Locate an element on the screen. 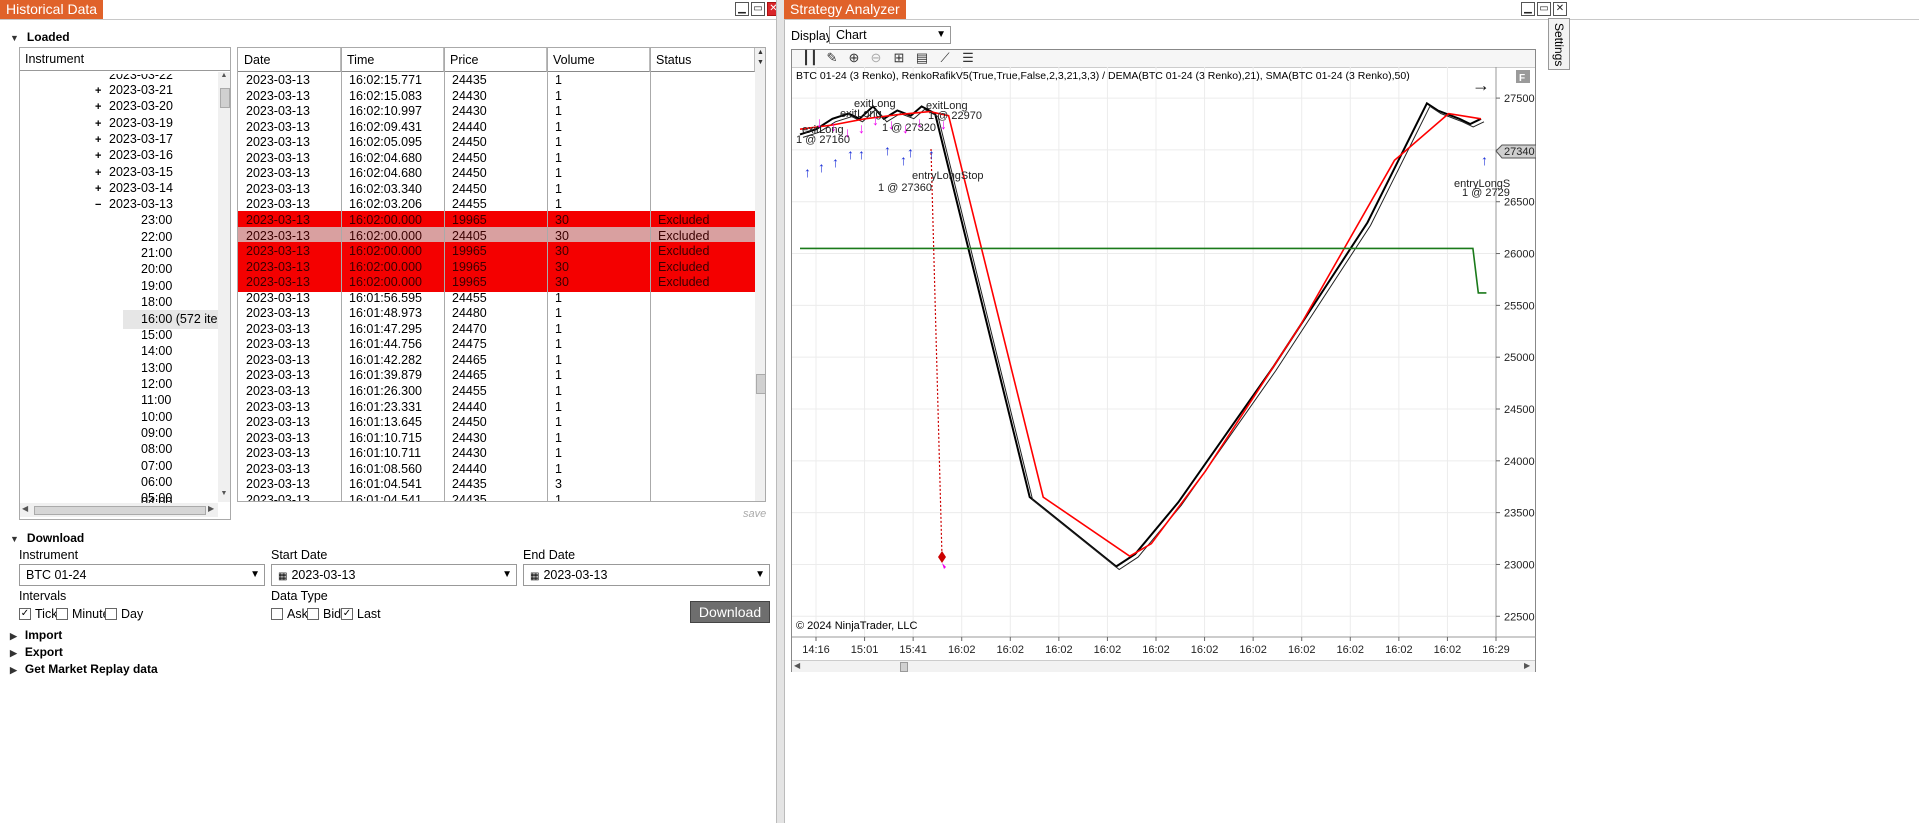 This screenshot has width=1919, height=823. intervals-checkbox: ✓ is located at coordinates (25, 614).